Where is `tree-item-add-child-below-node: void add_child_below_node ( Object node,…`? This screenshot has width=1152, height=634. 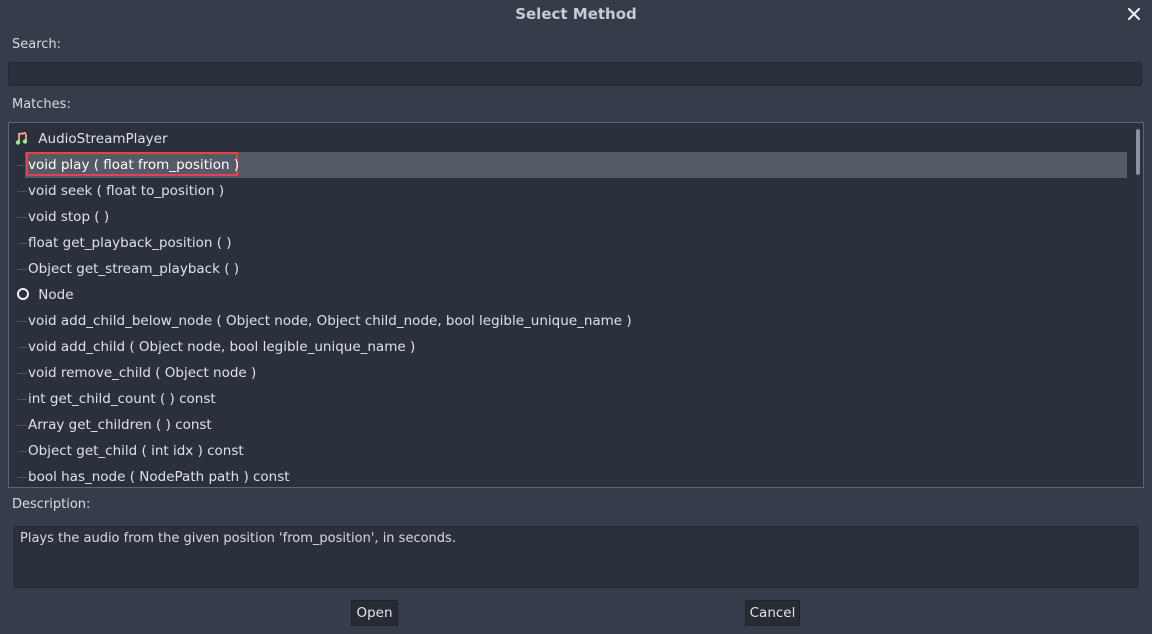
tree-item-add-child-below-node: void add_child_below_node ( Object node,… is located at coordinates (569, 321).